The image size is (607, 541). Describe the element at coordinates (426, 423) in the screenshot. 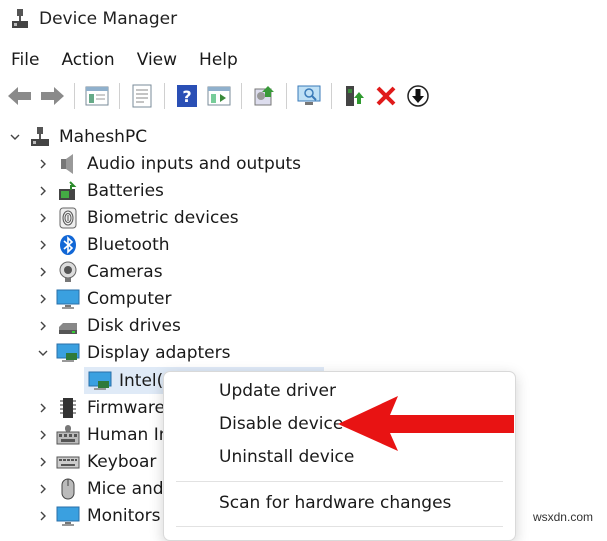

I see `annotation-arrow-icon` at that location.